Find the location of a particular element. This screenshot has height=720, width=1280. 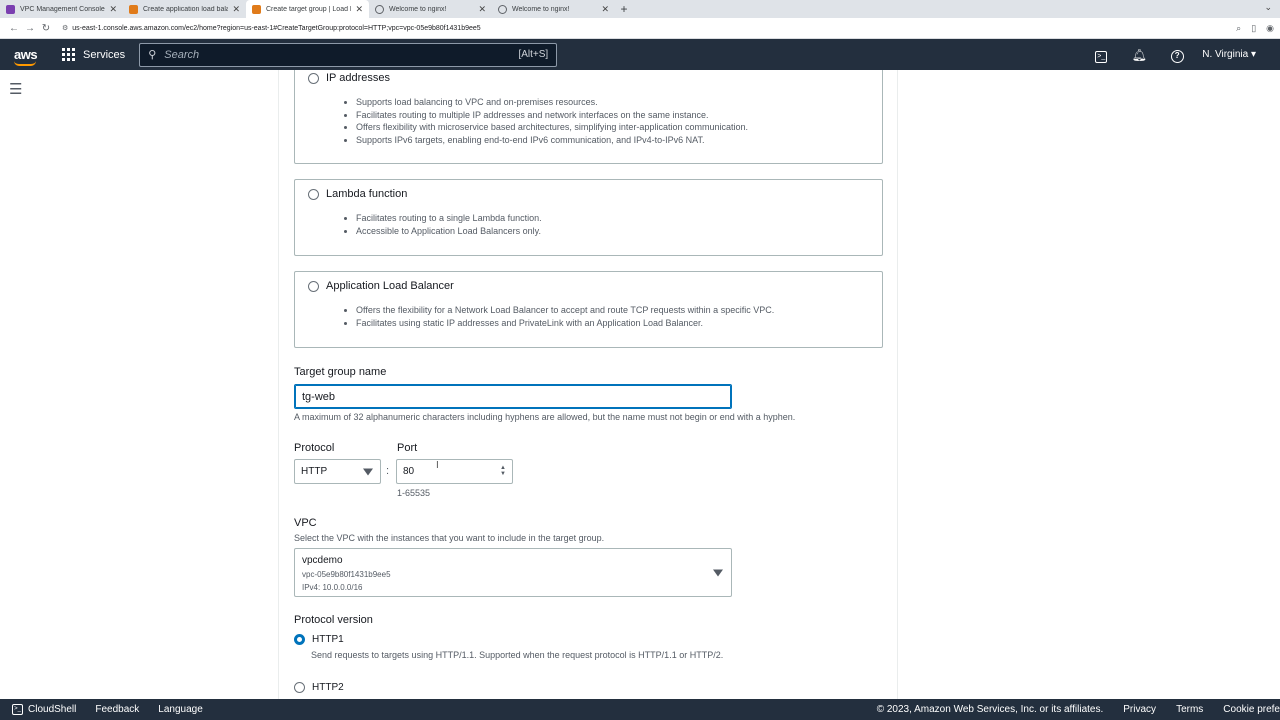

site-info-icon: ⚙ is located at coordinates (65, 28).